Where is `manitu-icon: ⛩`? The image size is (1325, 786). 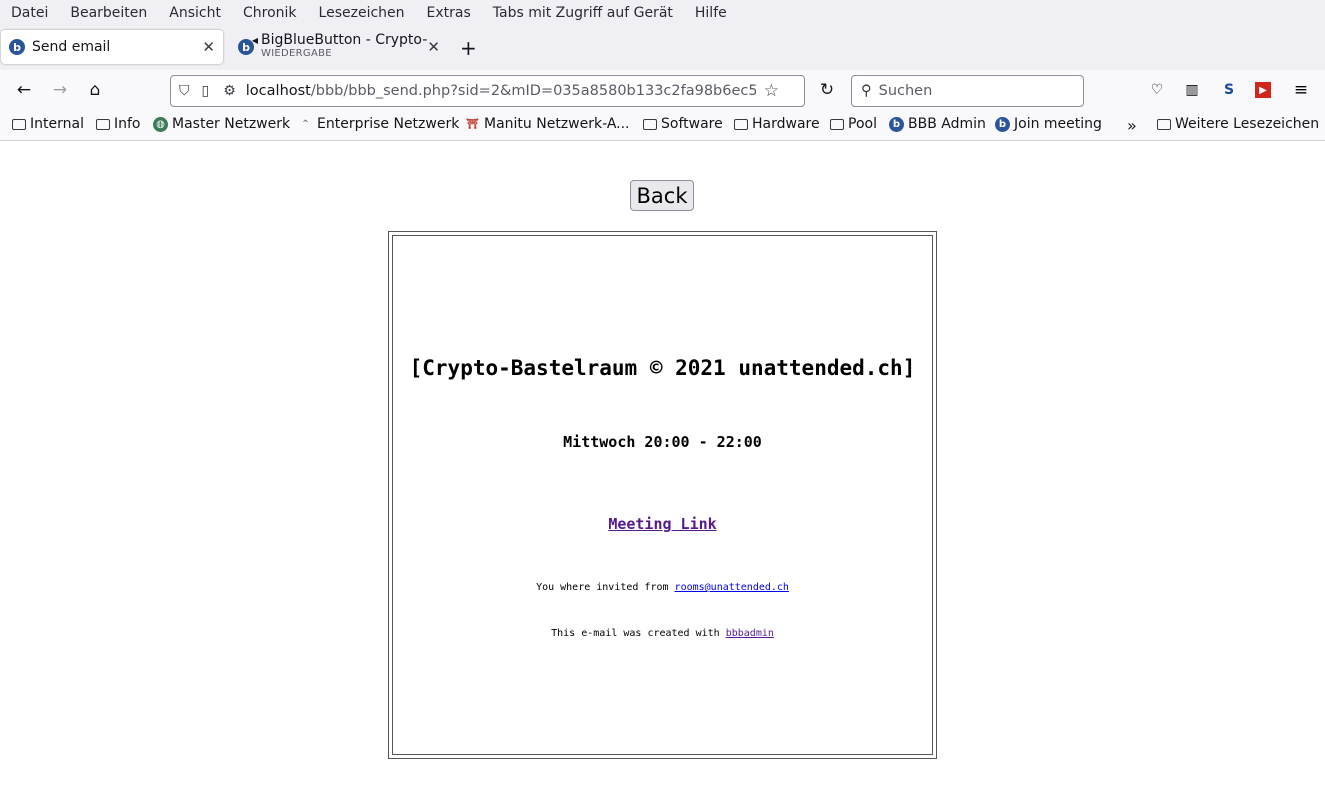
manitu-icon: ⛩ is located at coordinates (472, 124).